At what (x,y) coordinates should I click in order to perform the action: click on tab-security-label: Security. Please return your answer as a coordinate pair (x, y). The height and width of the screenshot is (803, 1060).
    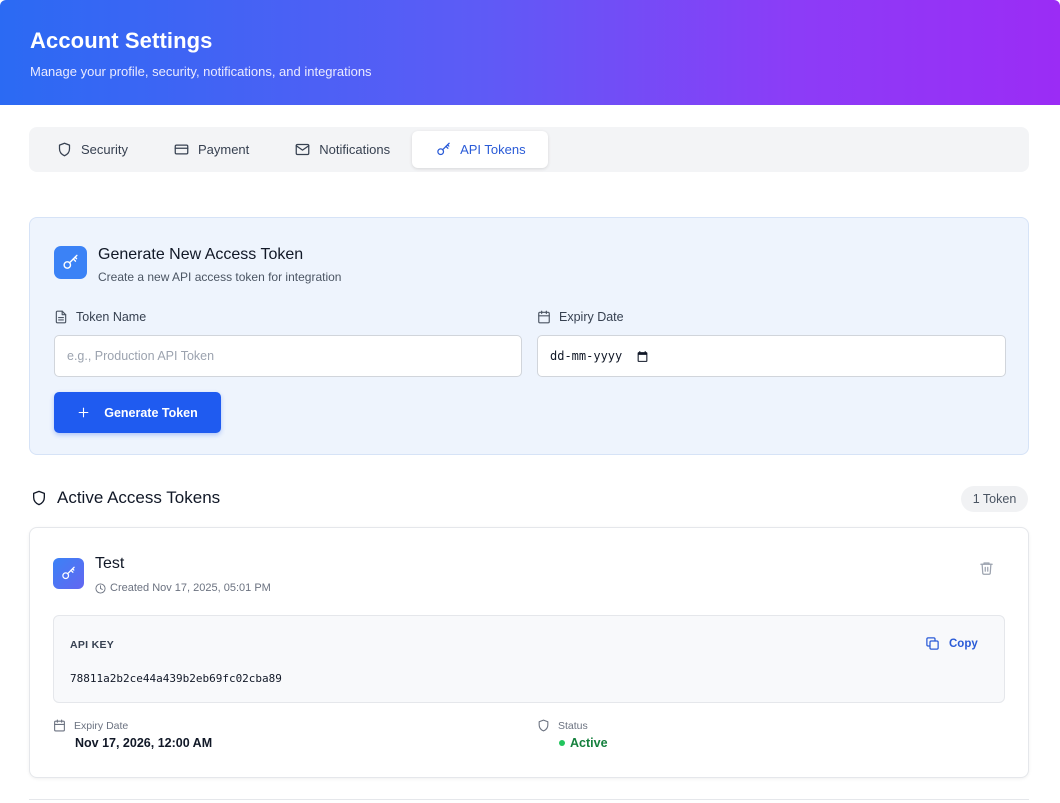
    Looking at the image, I should click on (104, 149).